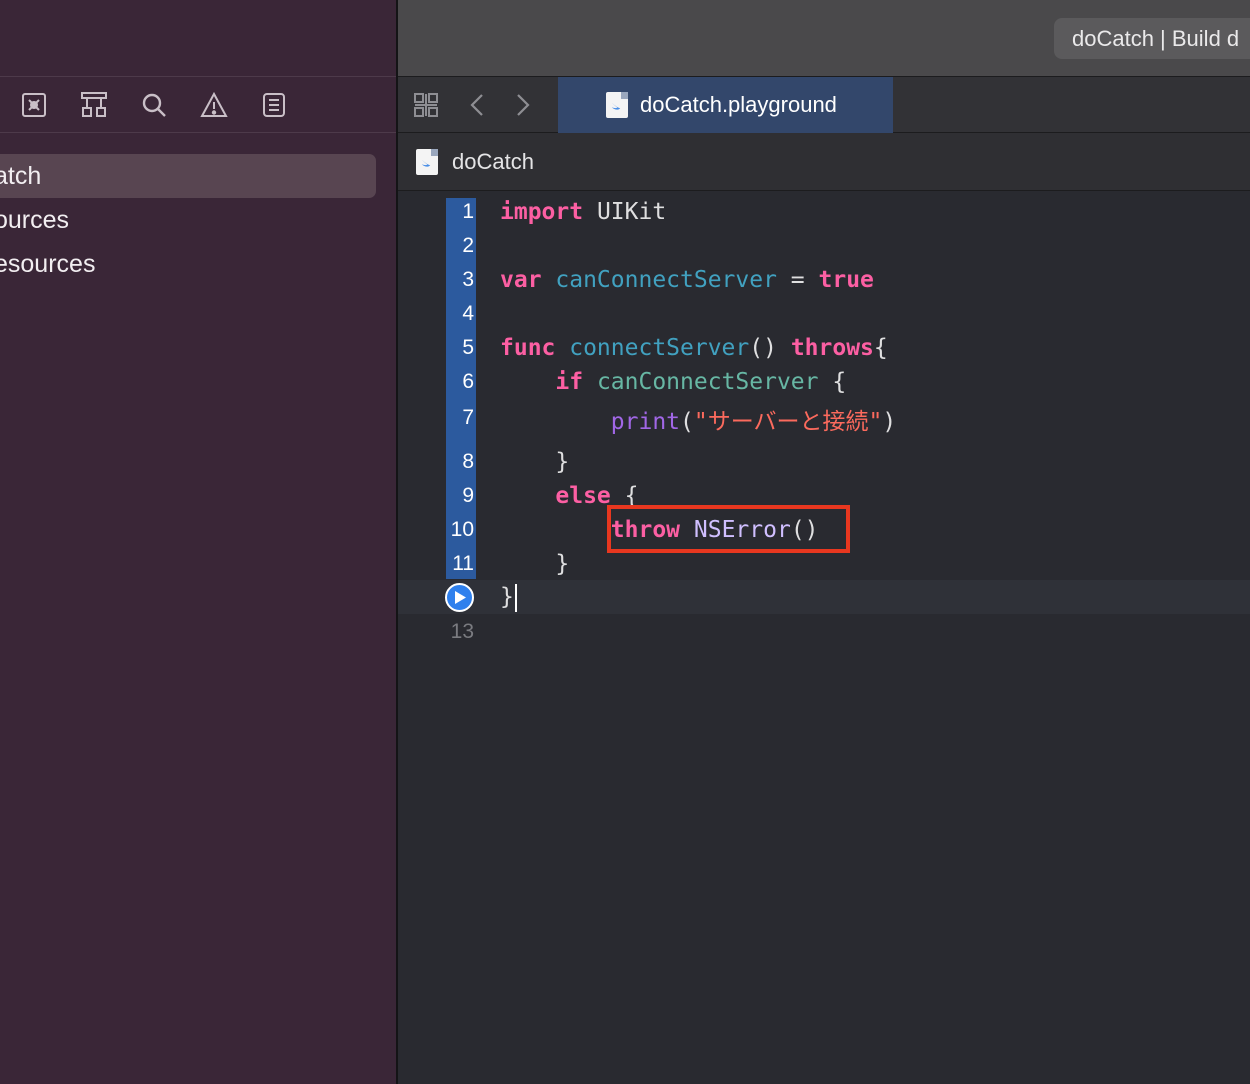  I want to click on line-number: 13, so click(460, 632).